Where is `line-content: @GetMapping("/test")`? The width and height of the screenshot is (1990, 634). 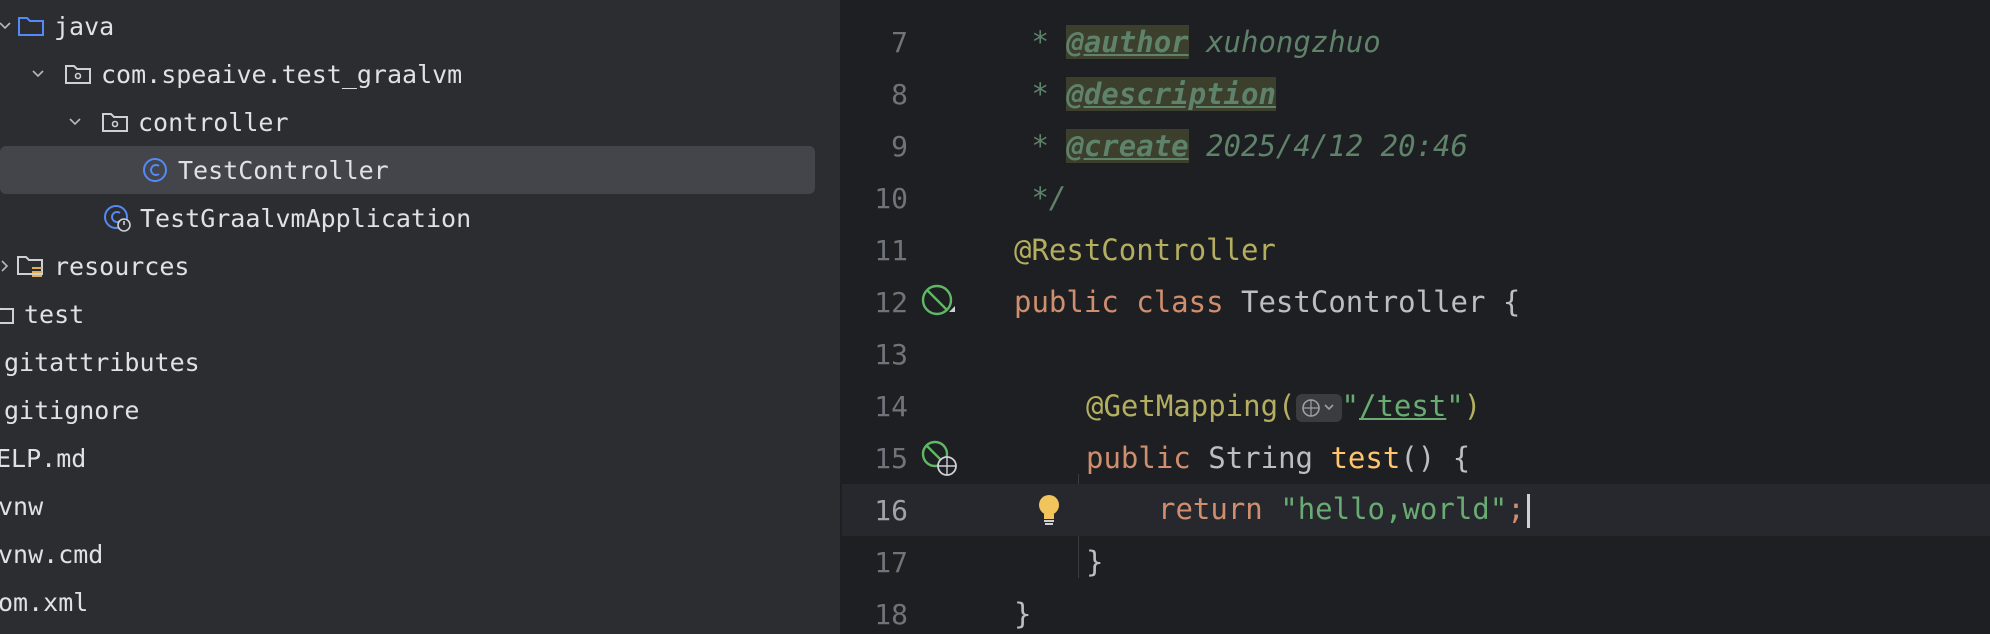 line-content: @GetMapping("/test") is located at coordinates (1284, 406).